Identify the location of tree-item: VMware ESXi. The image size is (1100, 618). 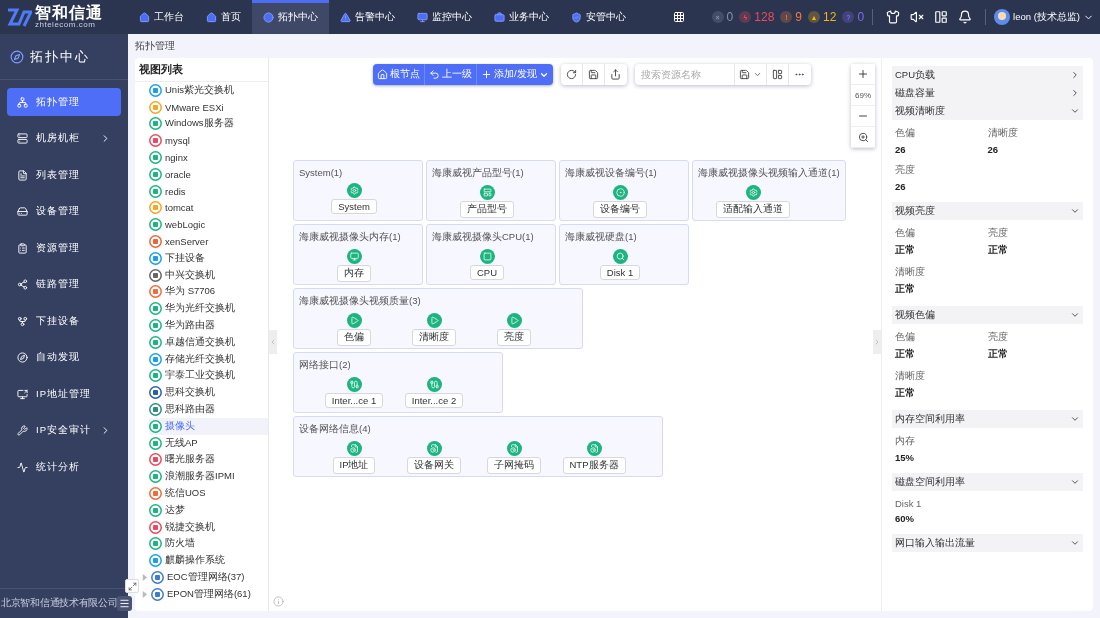
(208, 107).